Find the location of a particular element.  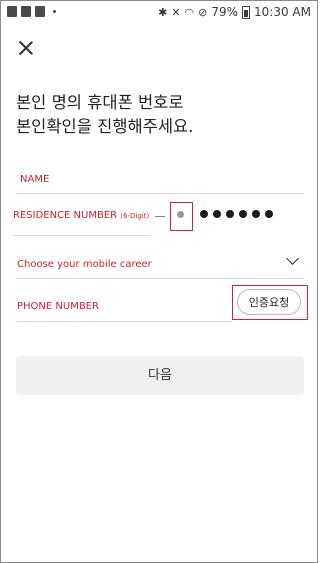

residence-number-sublabel: (6-Digit) is located at coordinates (135, 216).